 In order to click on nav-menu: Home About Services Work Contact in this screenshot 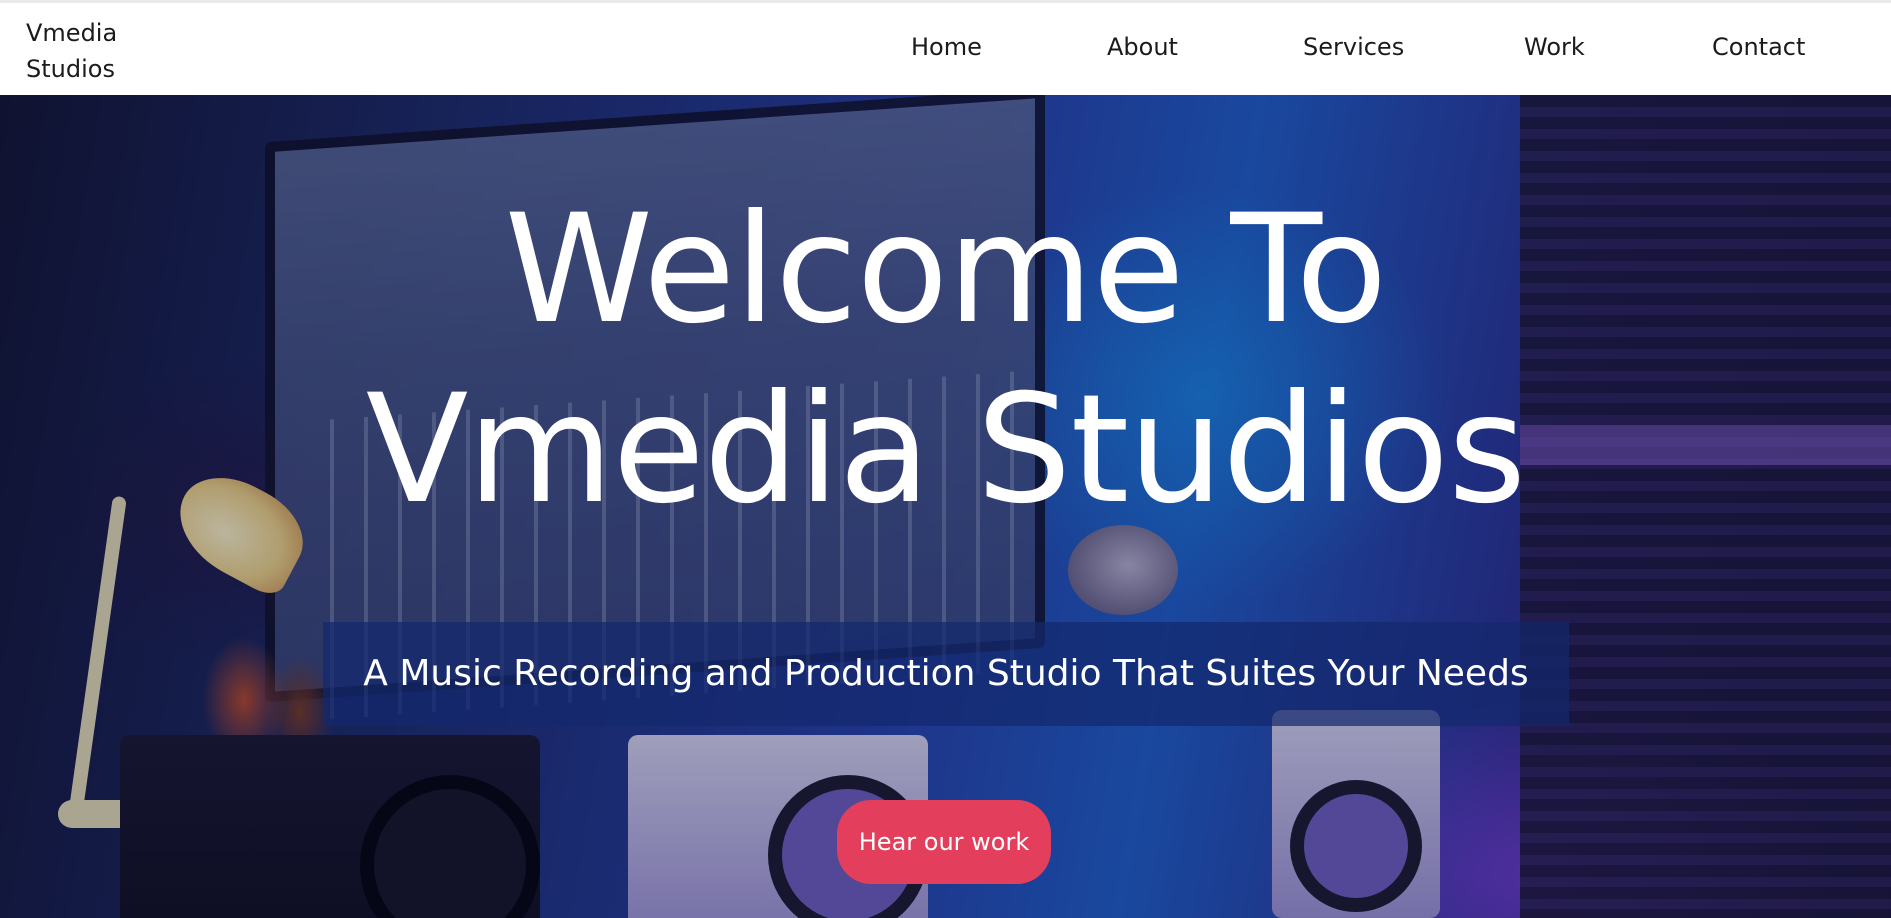, I will do `click(945, 49)`.